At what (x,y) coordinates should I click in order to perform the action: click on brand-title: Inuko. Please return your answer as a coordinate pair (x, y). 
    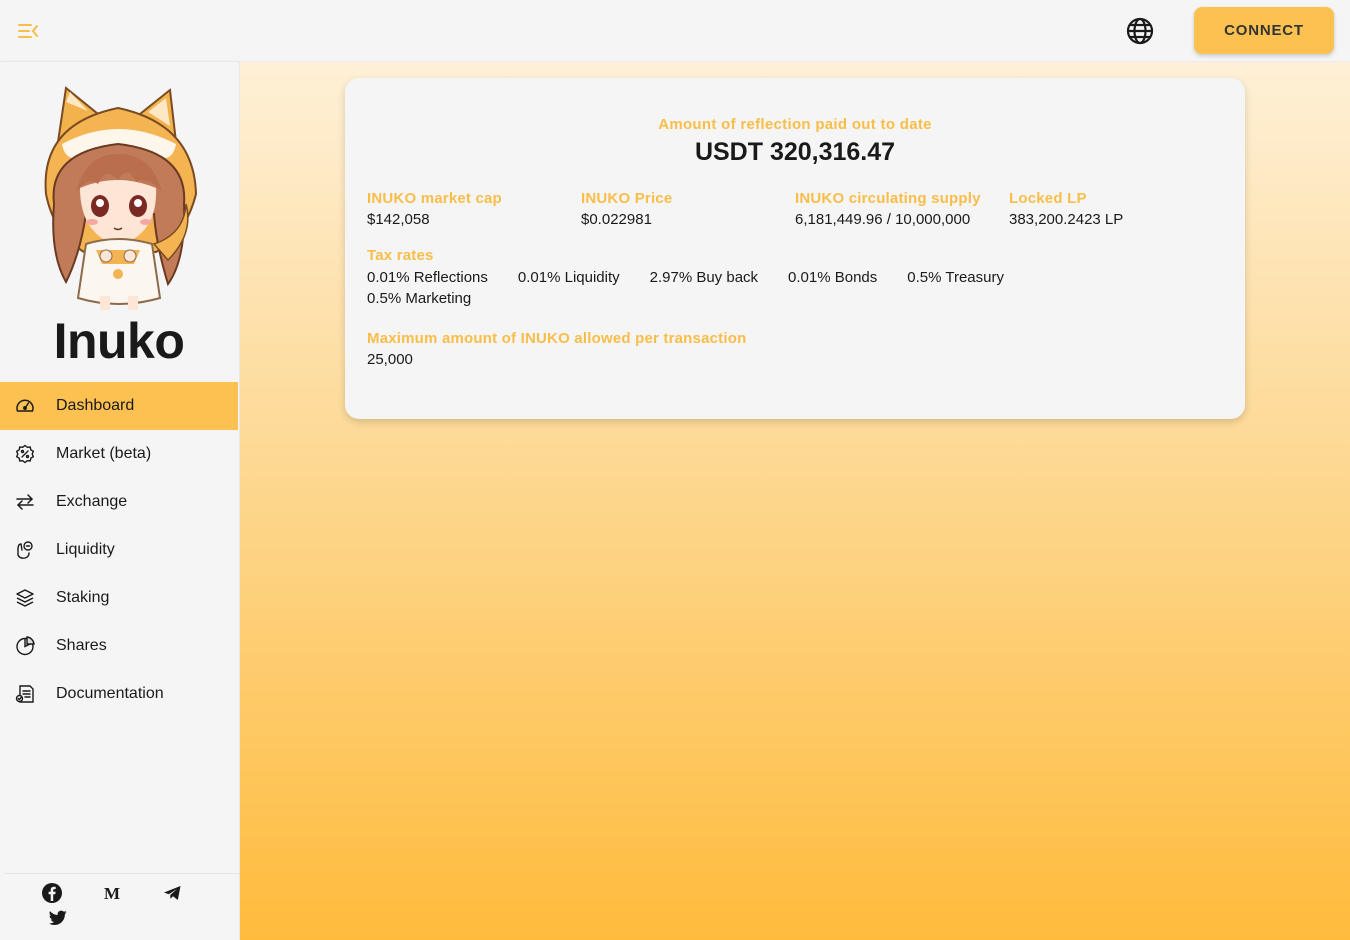
    Looking at the image, I should click on (119, 341).